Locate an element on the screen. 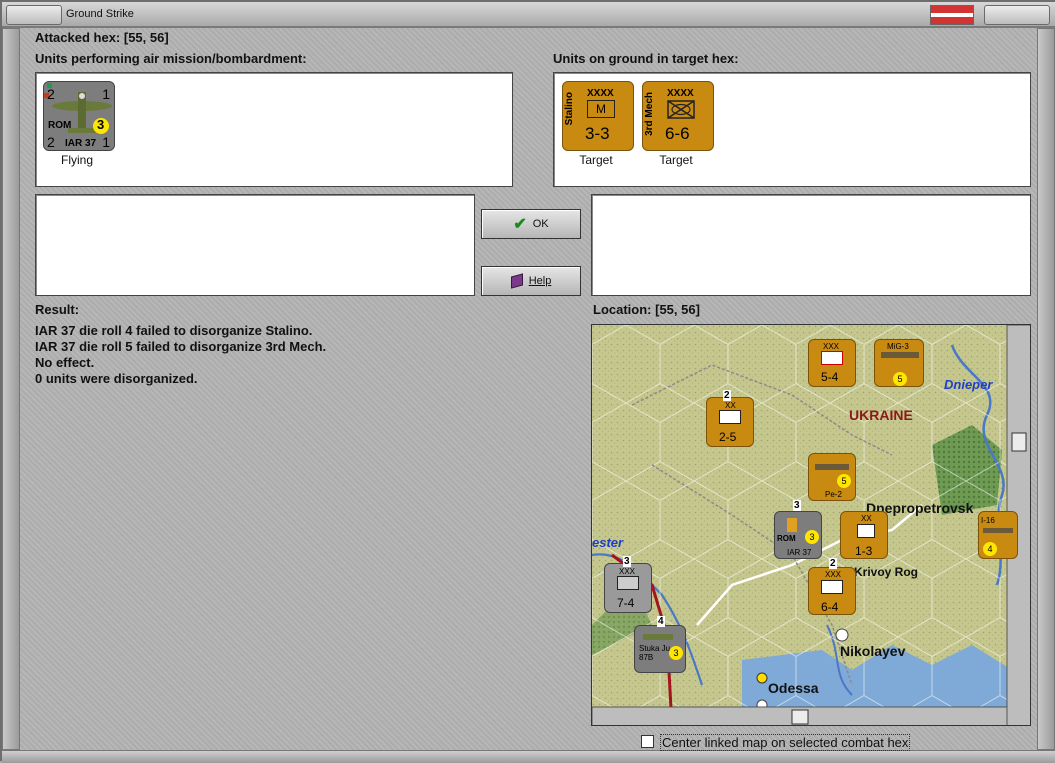  map-counter-strength: 7-4 is located at coordinates (626, 603).